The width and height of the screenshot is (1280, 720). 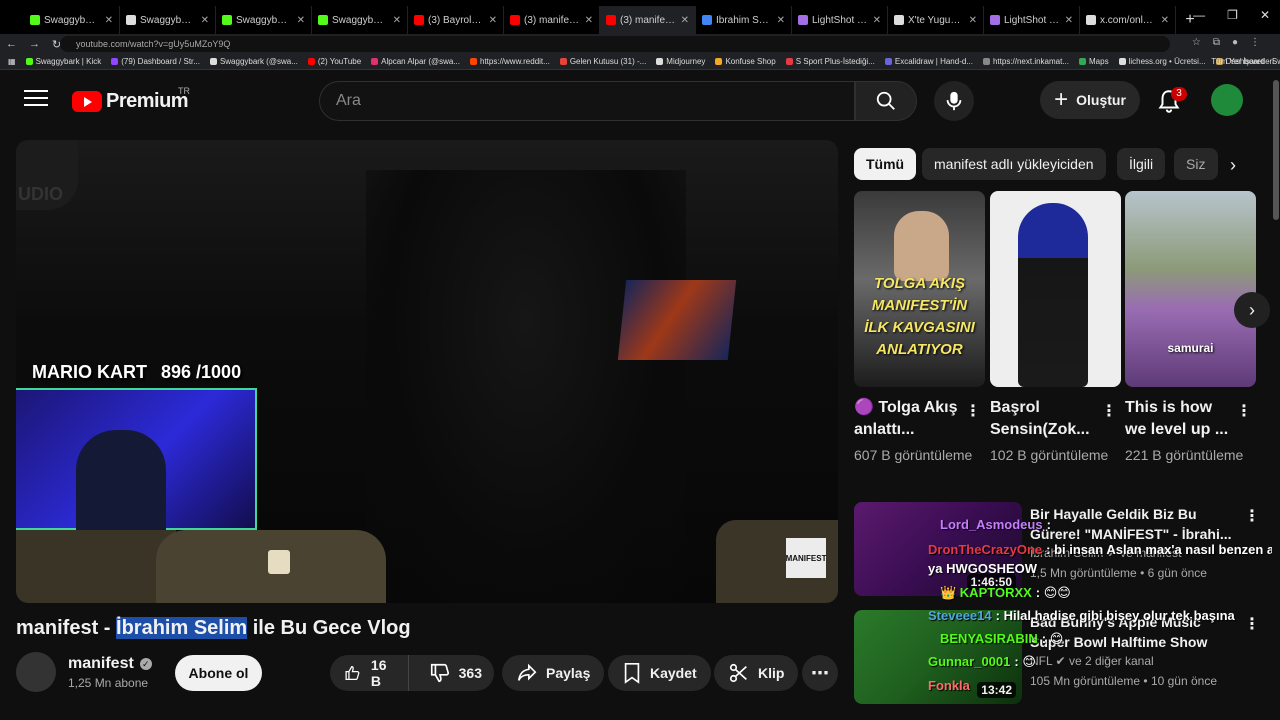 I want to click on bookmark-star-icon: ☆, so click(x=1196, y=42).